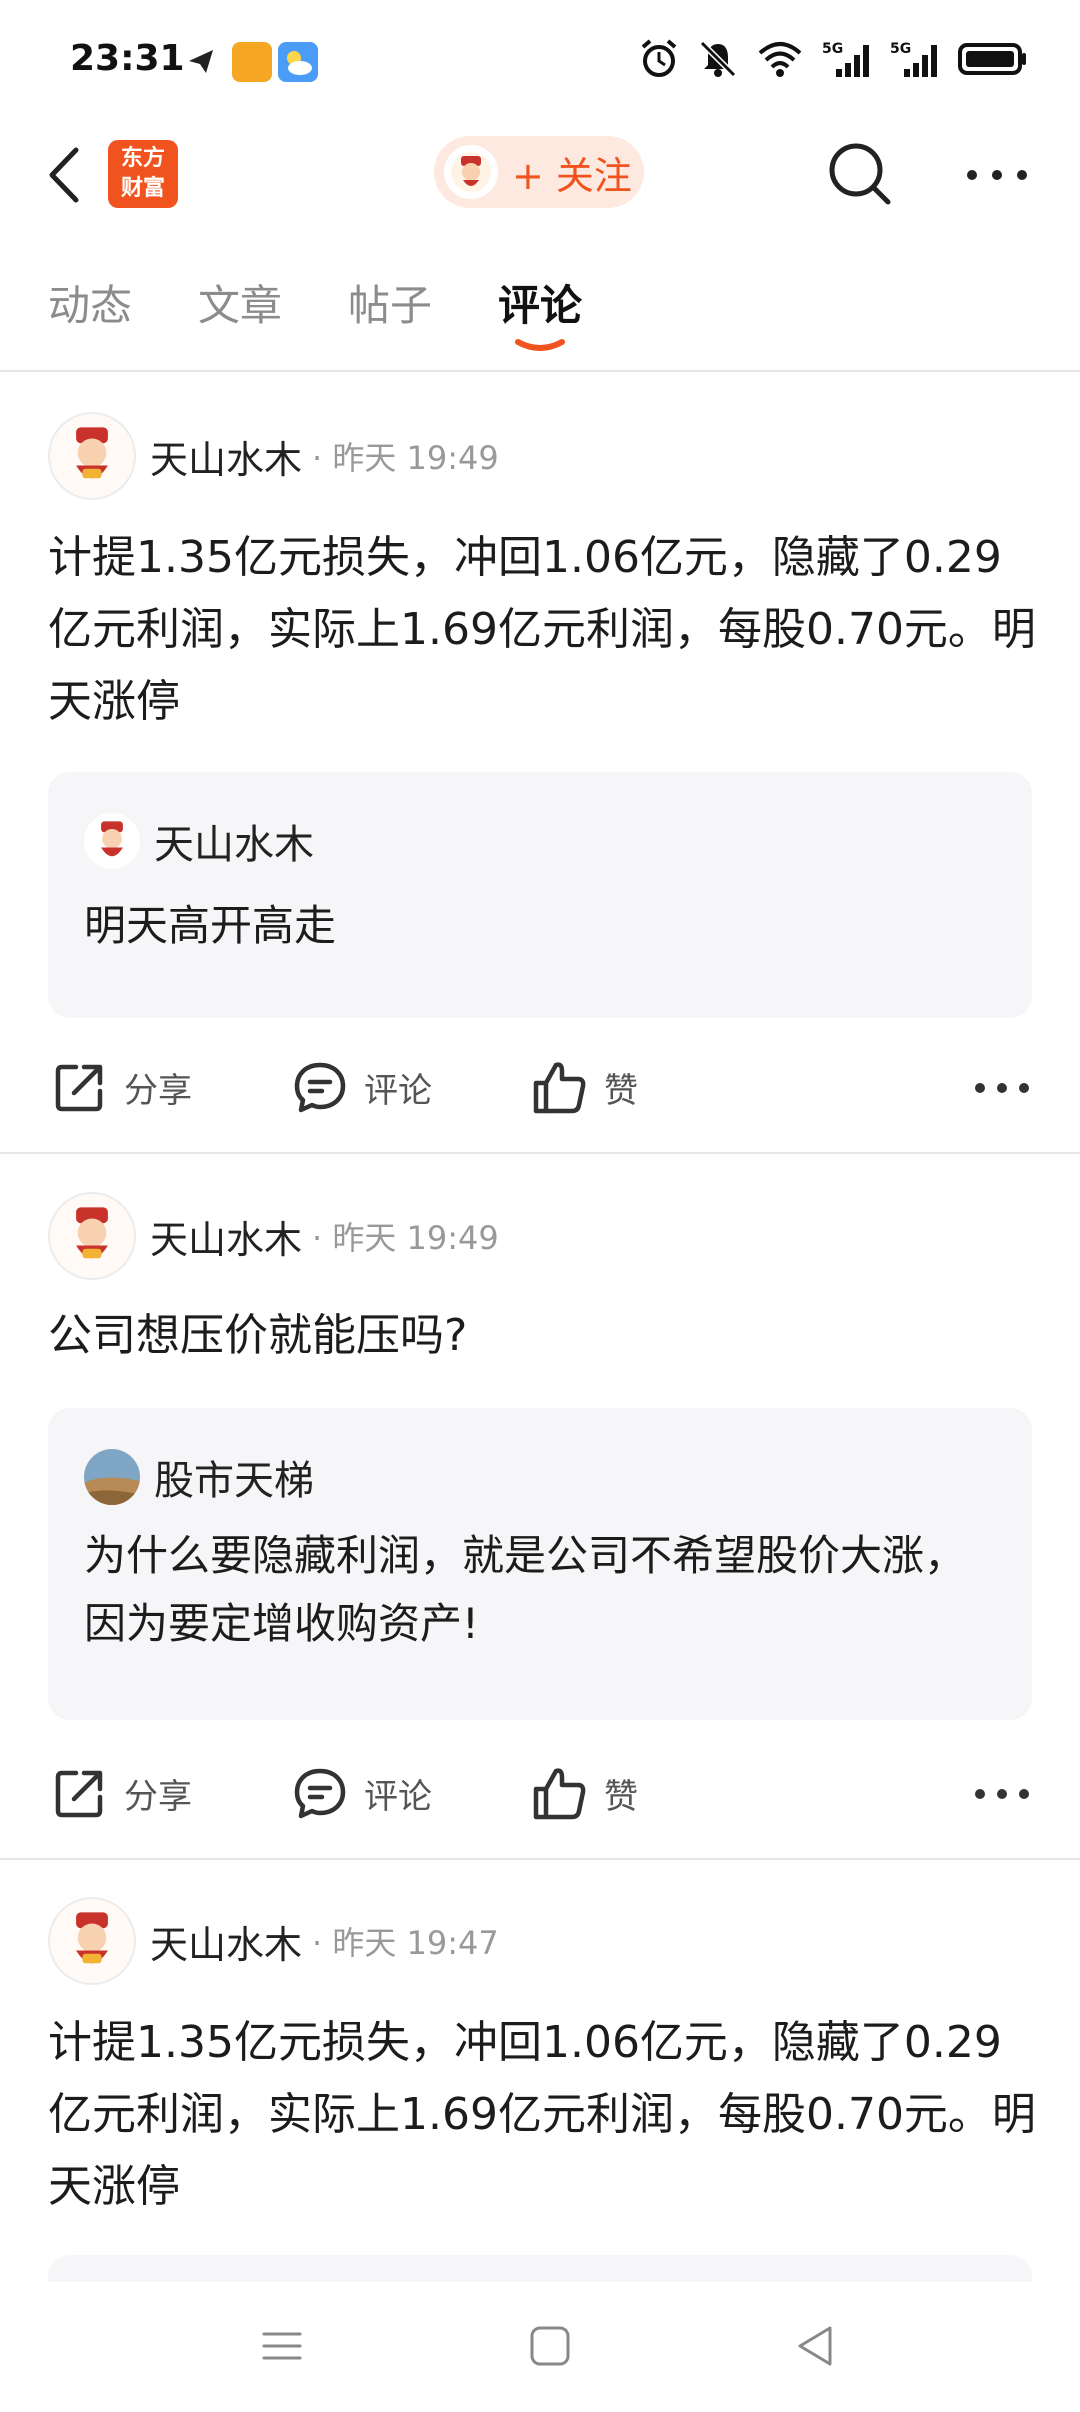 The width and height of the screenshot is (1080, 2412). I want to click on brand-logo: 东方 财富, so click(143, 174).